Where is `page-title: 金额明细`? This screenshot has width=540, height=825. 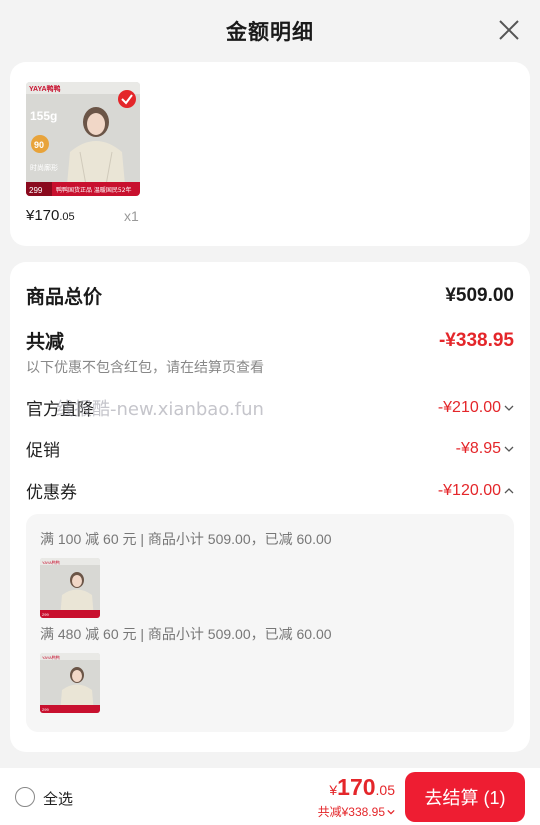
page-title: 金额明细 is located at coordinates (270, 32).